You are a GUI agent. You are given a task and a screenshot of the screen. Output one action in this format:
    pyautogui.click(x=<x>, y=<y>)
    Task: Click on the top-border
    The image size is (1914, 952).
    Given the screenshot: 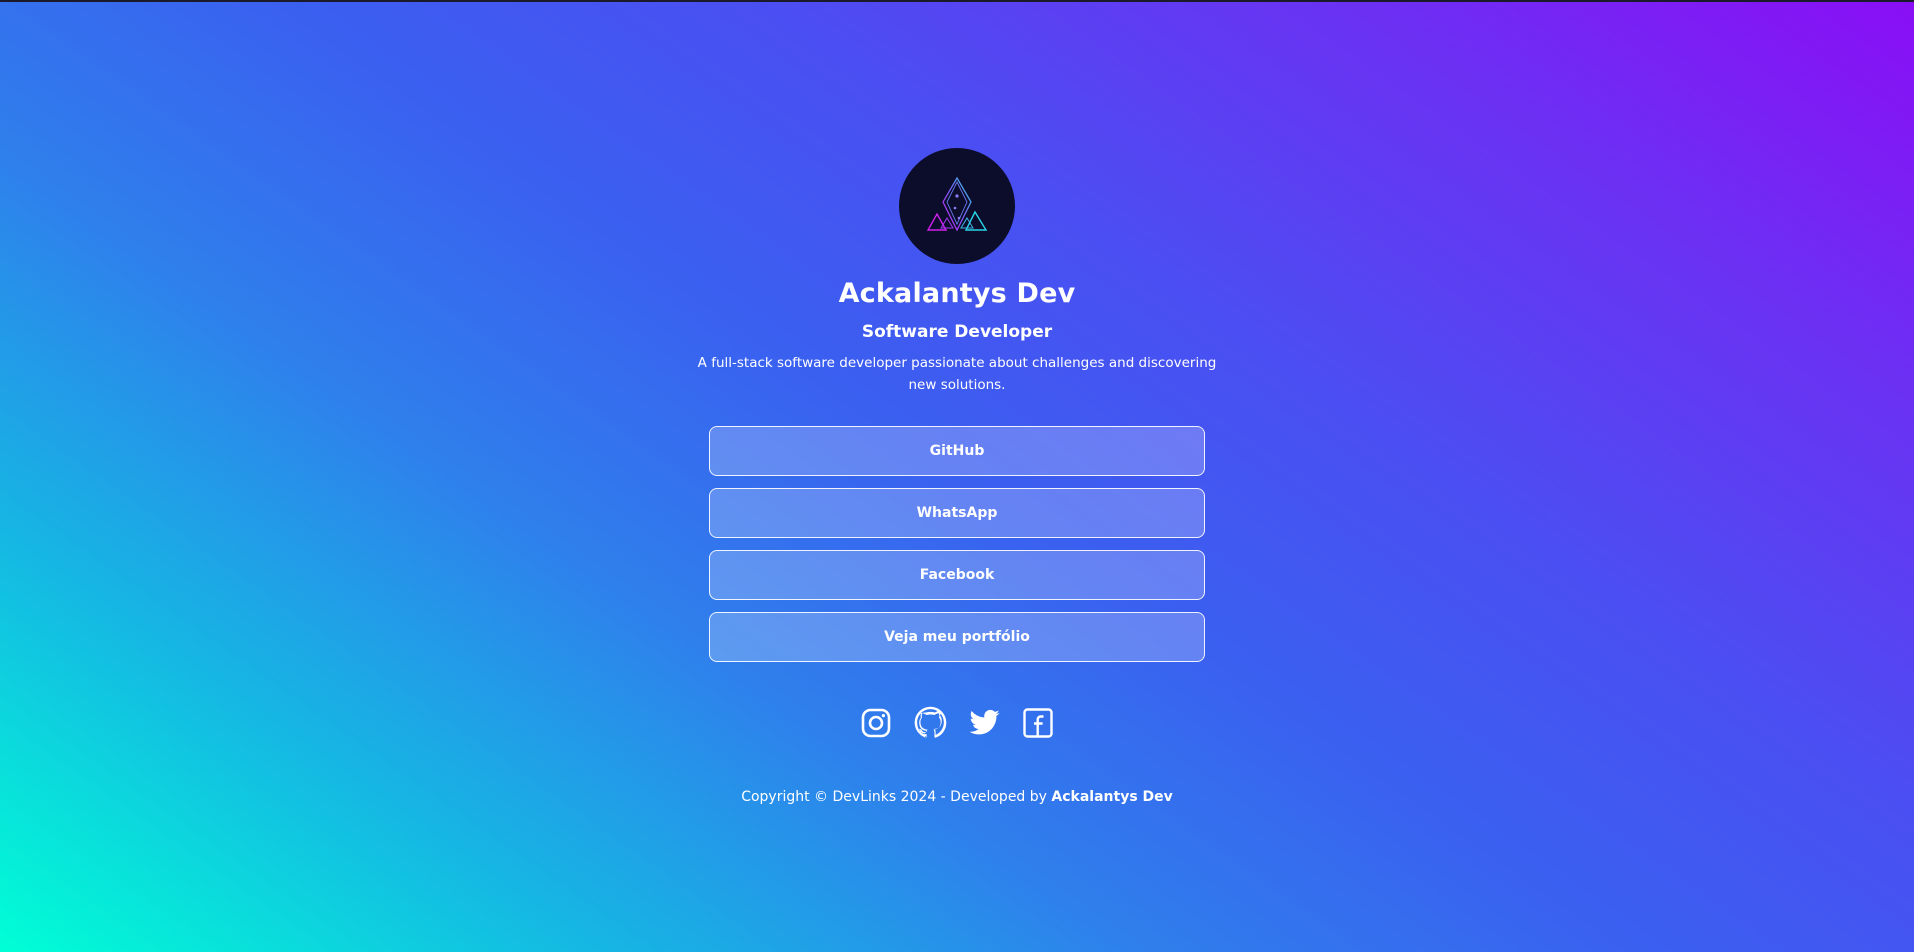 What is the action you would take?
    pyautogui.click(x=957, y=1)
    